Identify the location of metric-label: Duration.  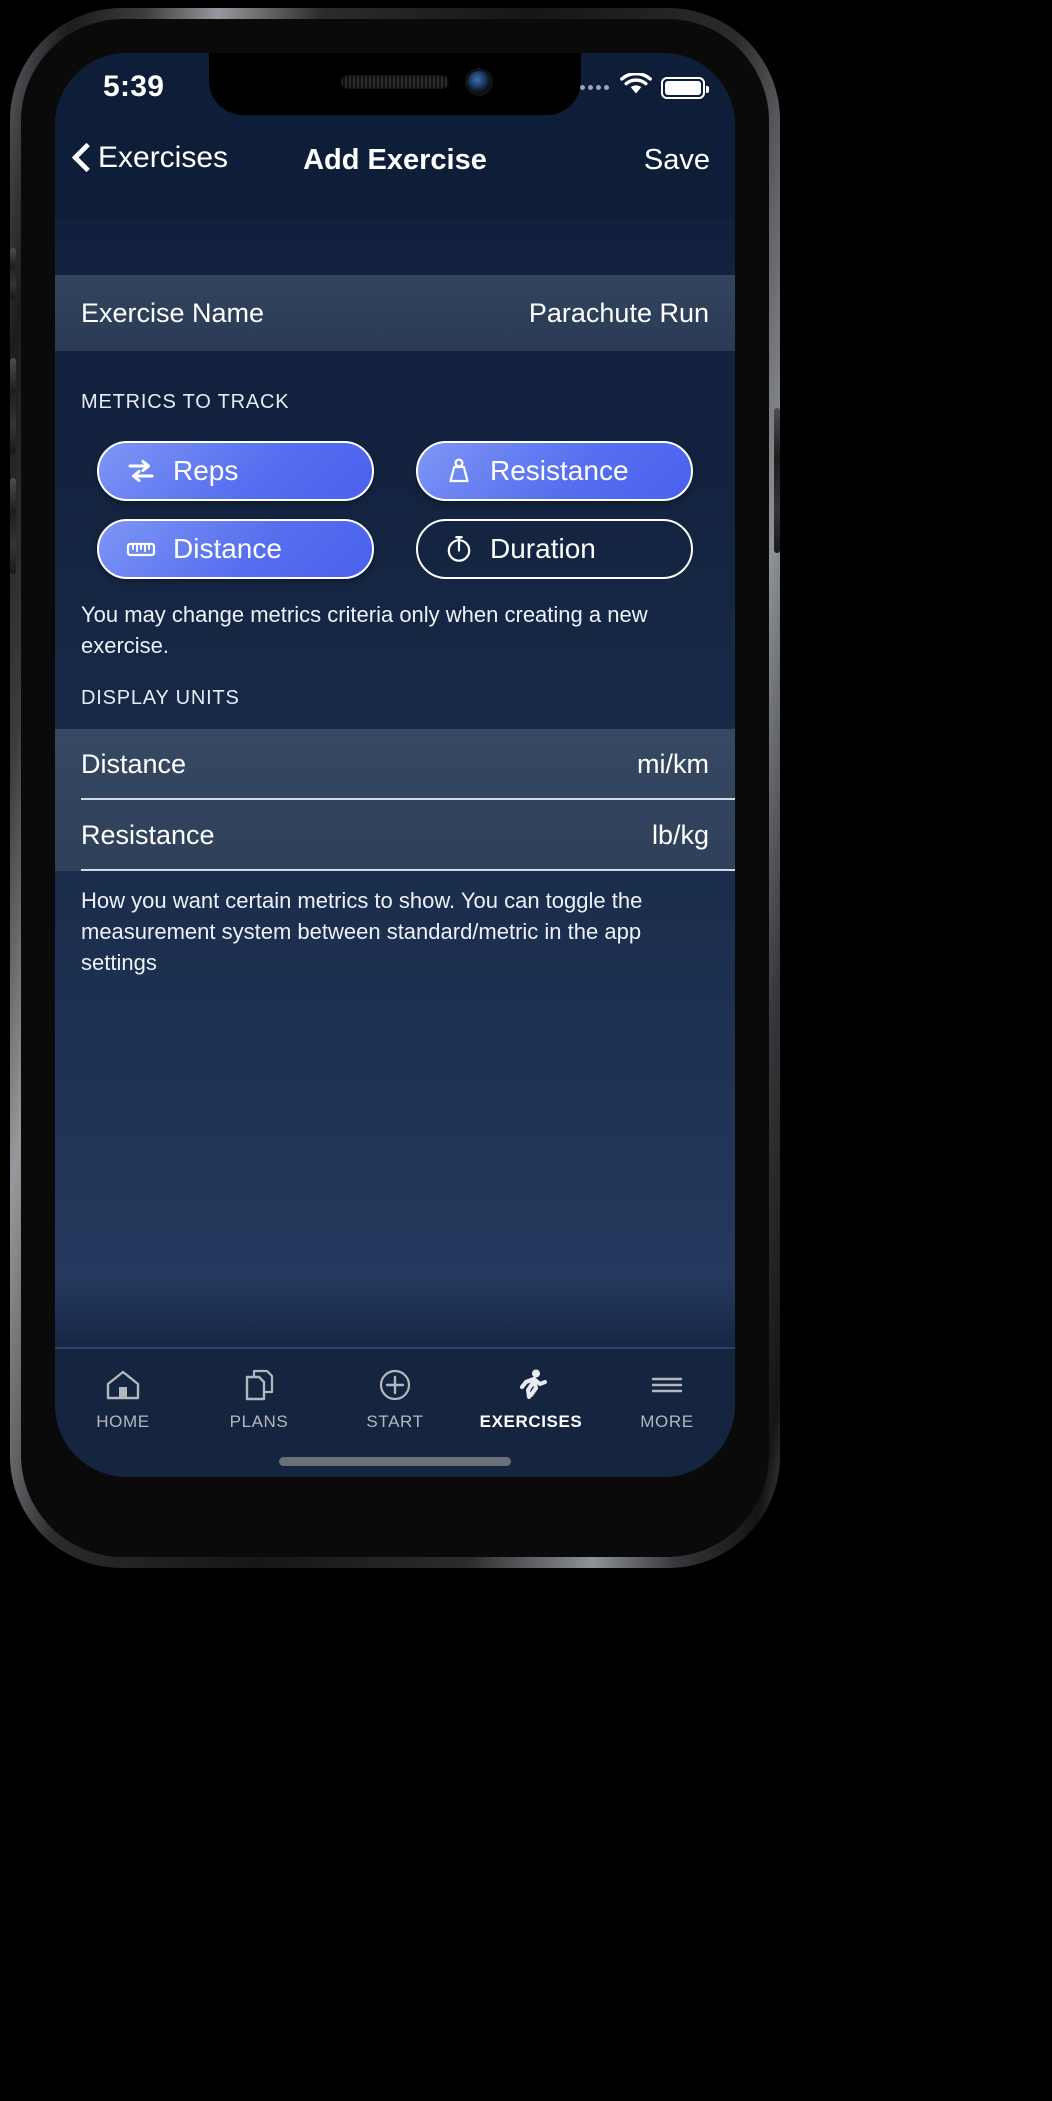
(543, 548).